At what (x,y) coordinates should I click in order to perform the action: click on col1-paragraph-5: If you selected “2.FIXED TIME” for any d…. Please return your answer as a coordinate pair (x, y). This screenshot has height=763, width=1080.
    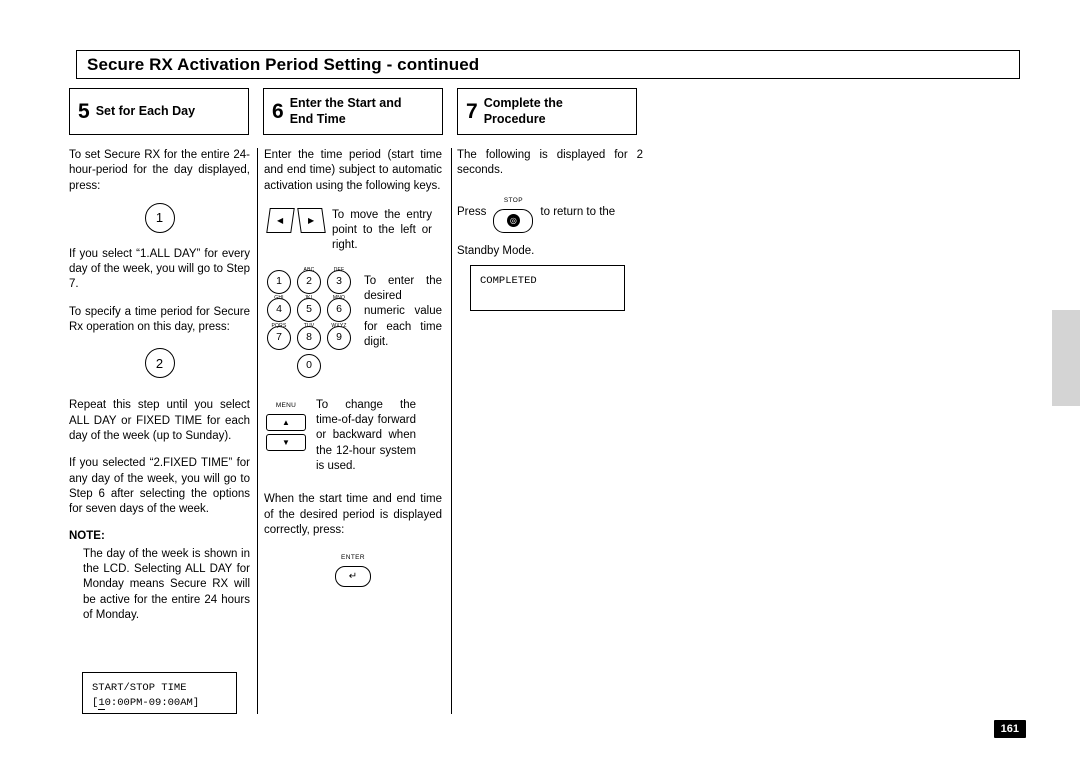
    Looking at the image, I should click on (159, 486).